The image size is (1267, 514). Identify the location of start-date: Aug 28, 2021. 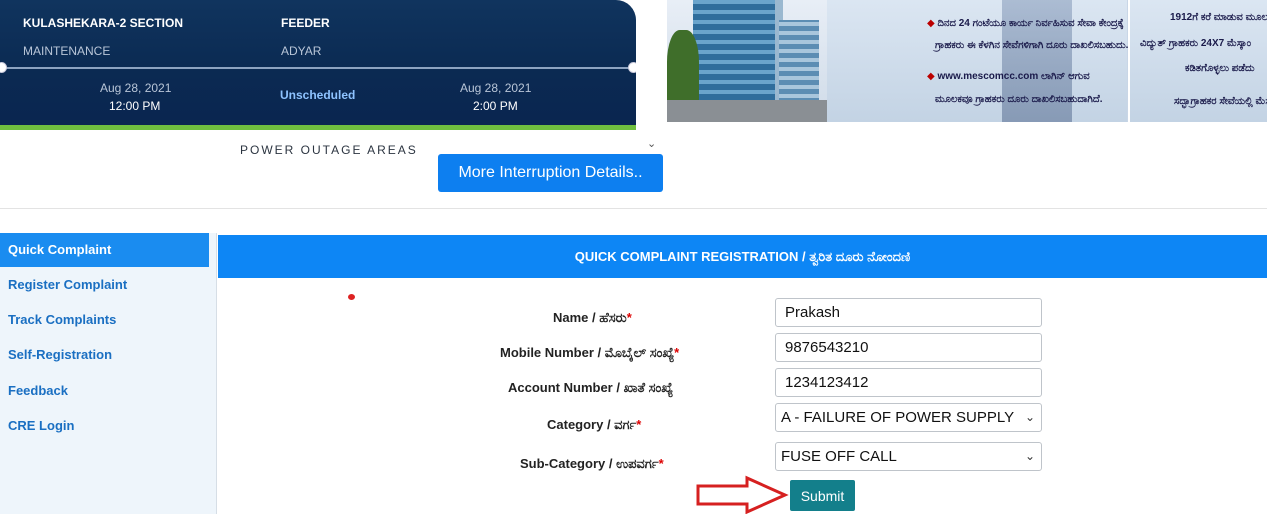
(136, 88).